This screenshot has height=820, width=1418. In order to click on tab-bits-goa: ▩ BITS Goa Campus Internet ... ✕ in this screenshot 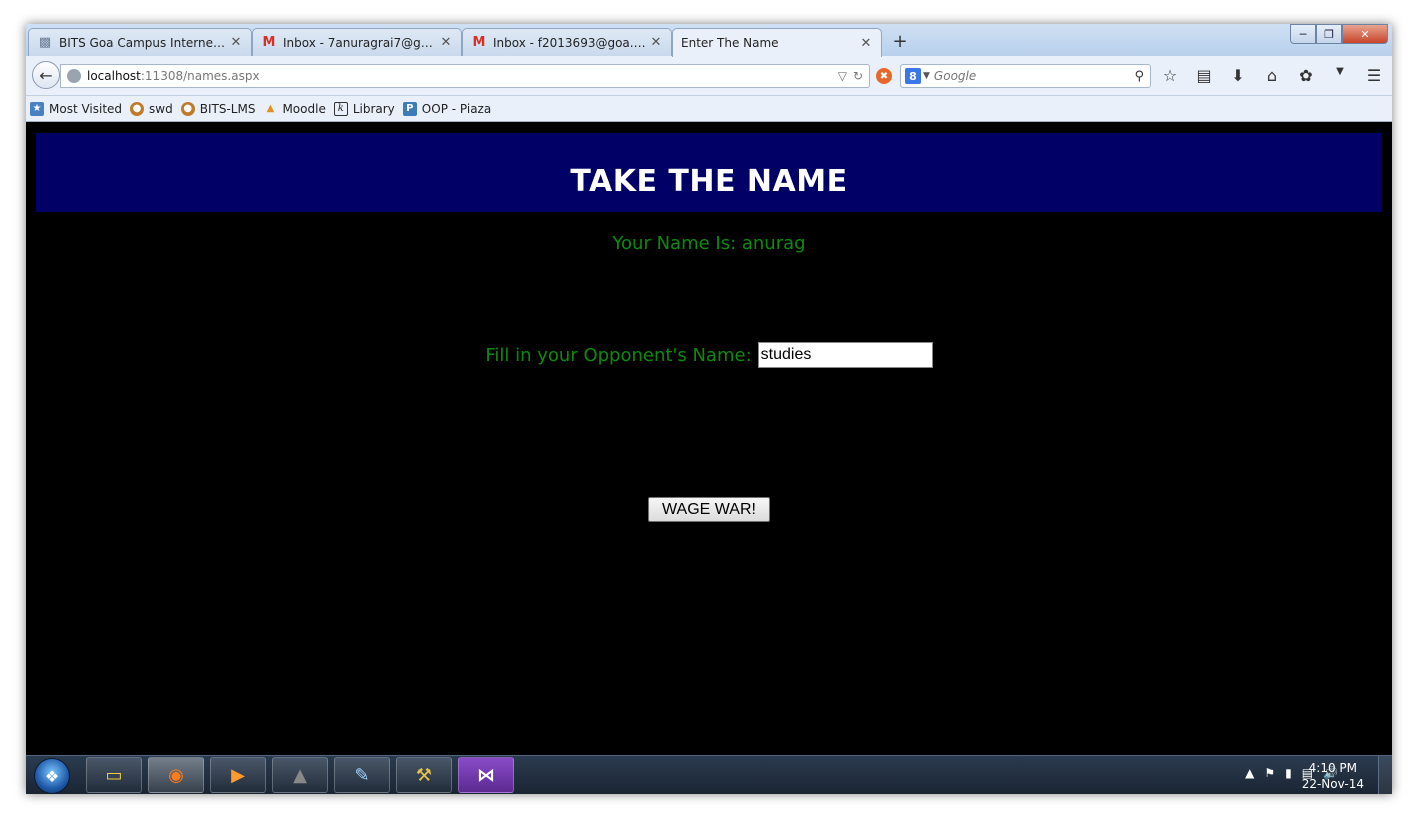, I will do `click(140, 42)`.